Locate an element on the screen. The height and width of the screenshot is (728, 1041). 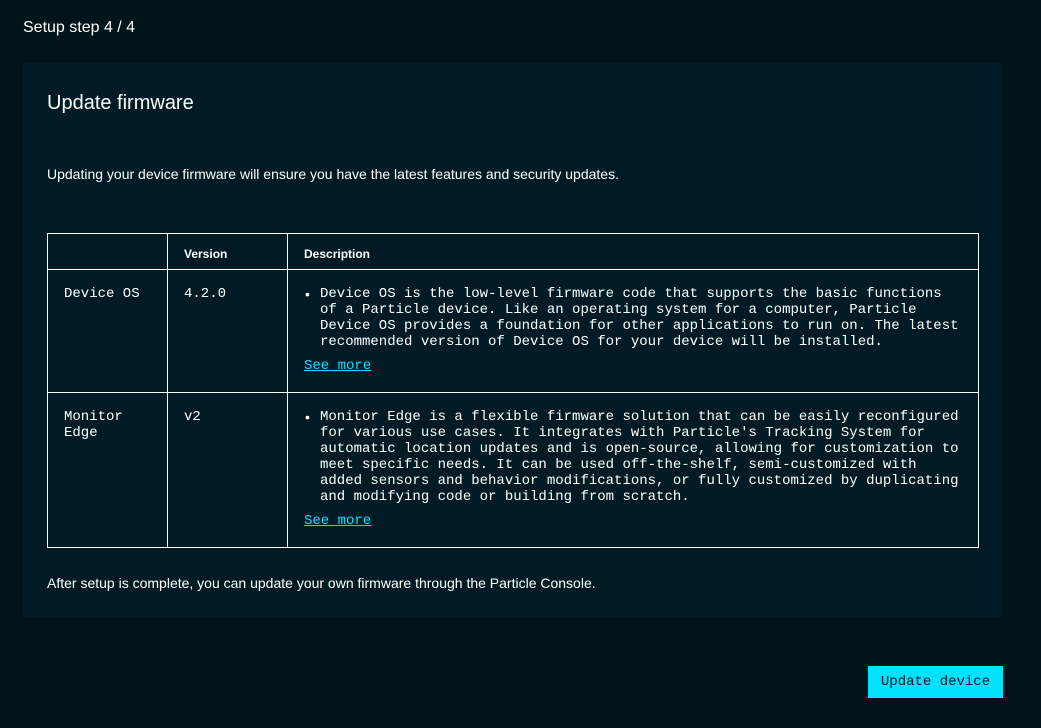
column-header-name is located at coordinates (107, 251).